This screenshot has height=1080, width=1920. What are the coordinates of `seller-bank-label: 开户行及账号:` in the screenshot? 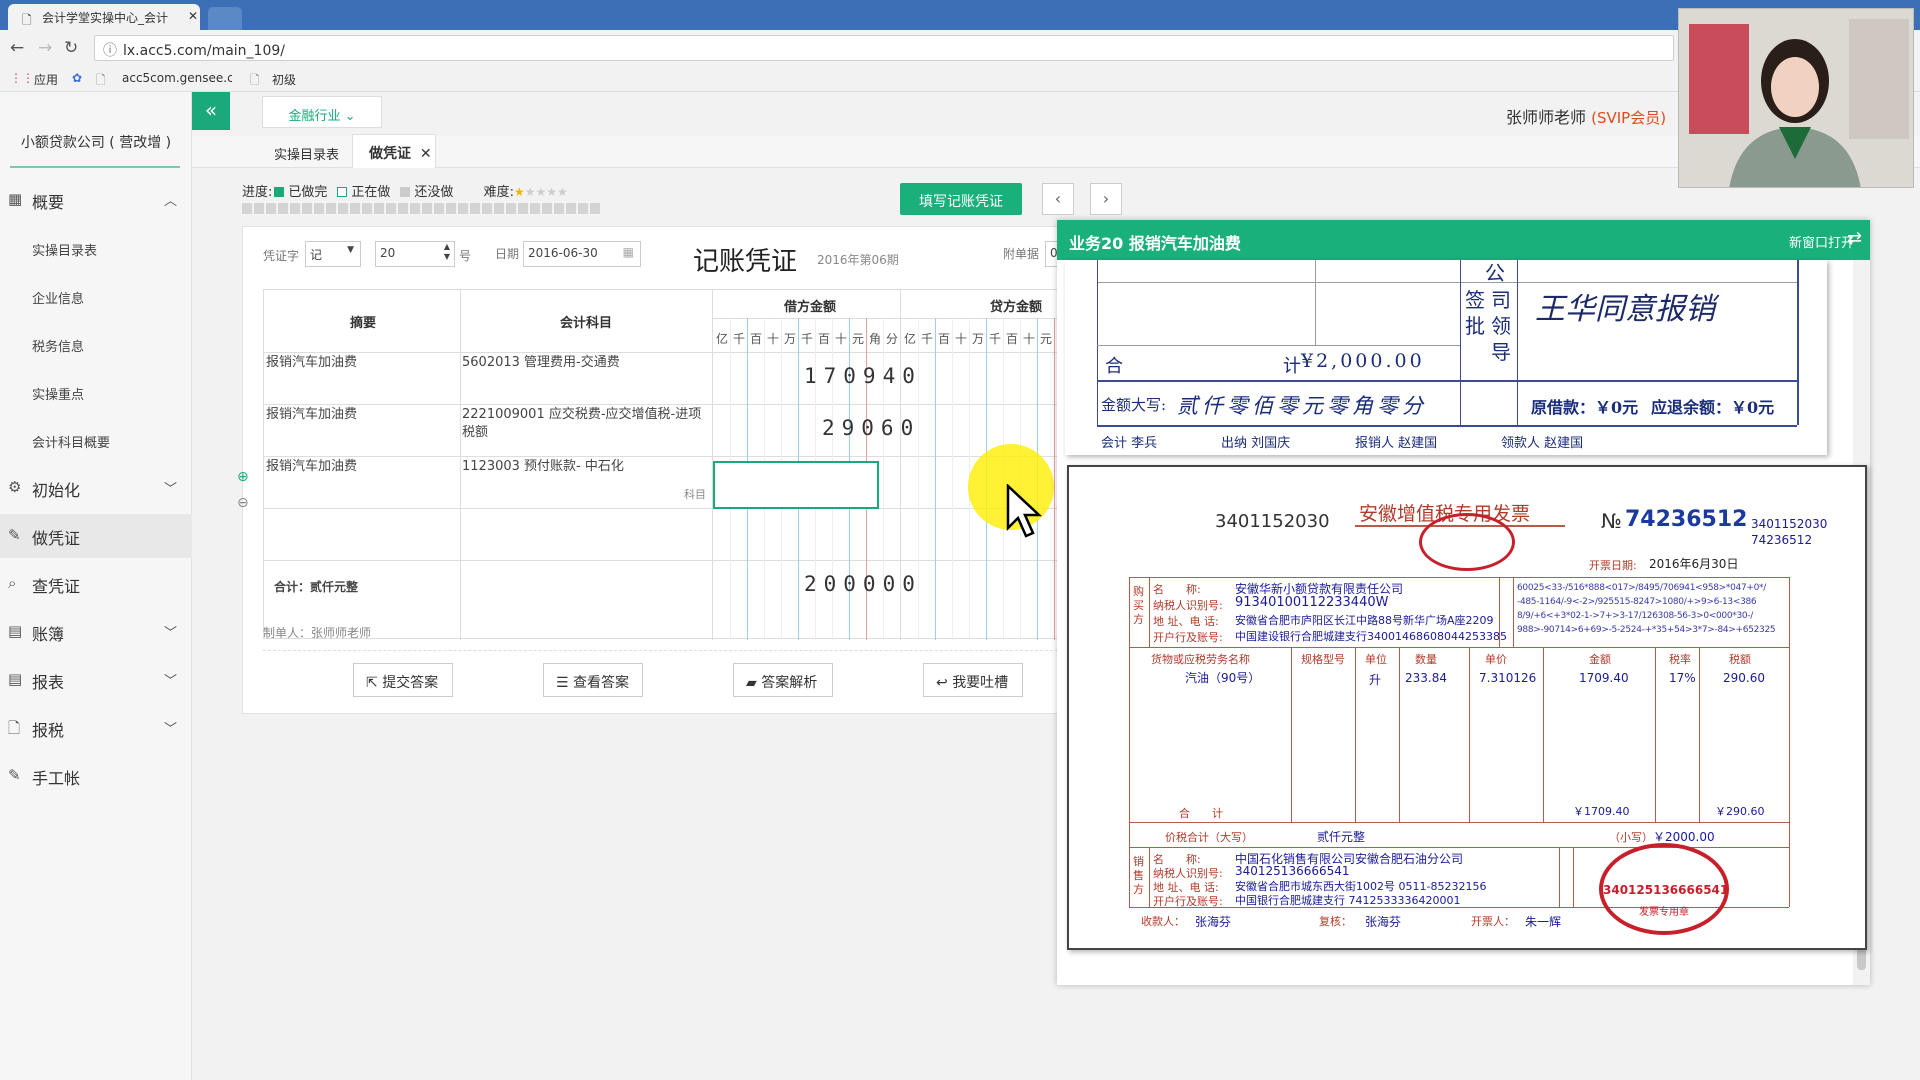 It's located at (1188, 901).